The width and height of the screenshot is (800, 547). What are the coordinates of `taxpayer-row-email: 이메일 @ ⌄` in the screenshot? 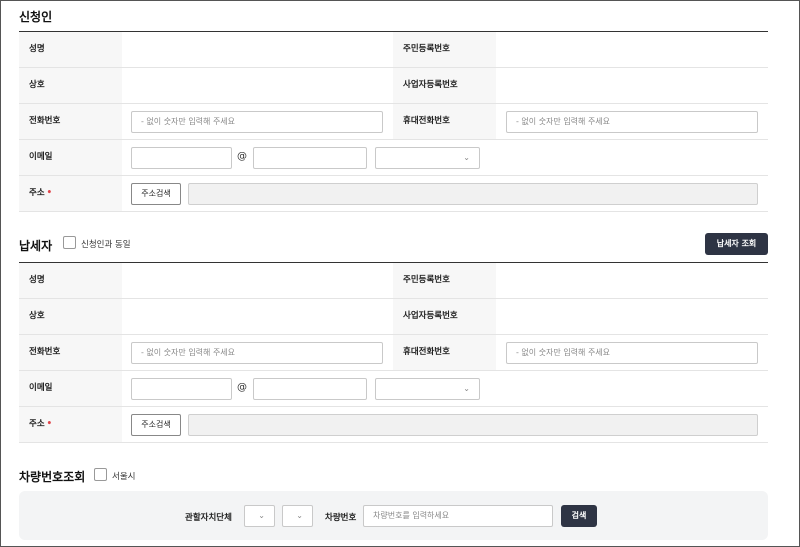 It's located at (393, 389).